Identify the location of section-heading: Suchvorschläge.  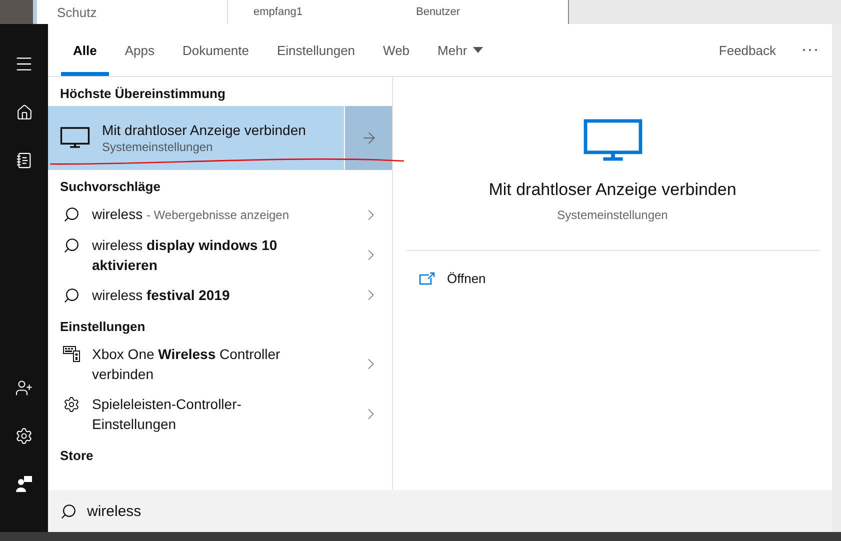
(110, 187).